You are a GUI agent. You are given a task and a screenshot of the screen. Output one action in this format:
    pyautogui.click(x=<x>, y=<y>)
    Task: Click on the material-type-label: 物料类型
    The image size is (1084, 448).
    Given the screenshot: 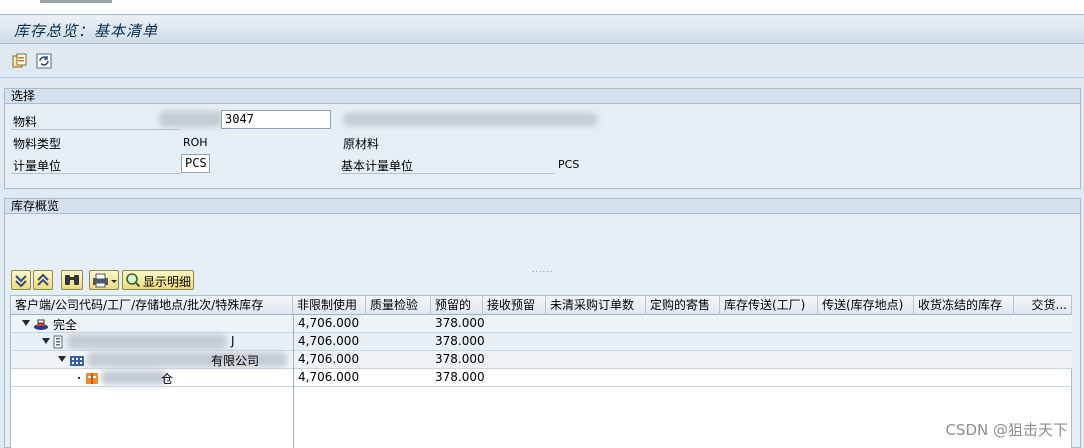 What is the action you would take?
    pyautogui.click(x=37, y=144)
    